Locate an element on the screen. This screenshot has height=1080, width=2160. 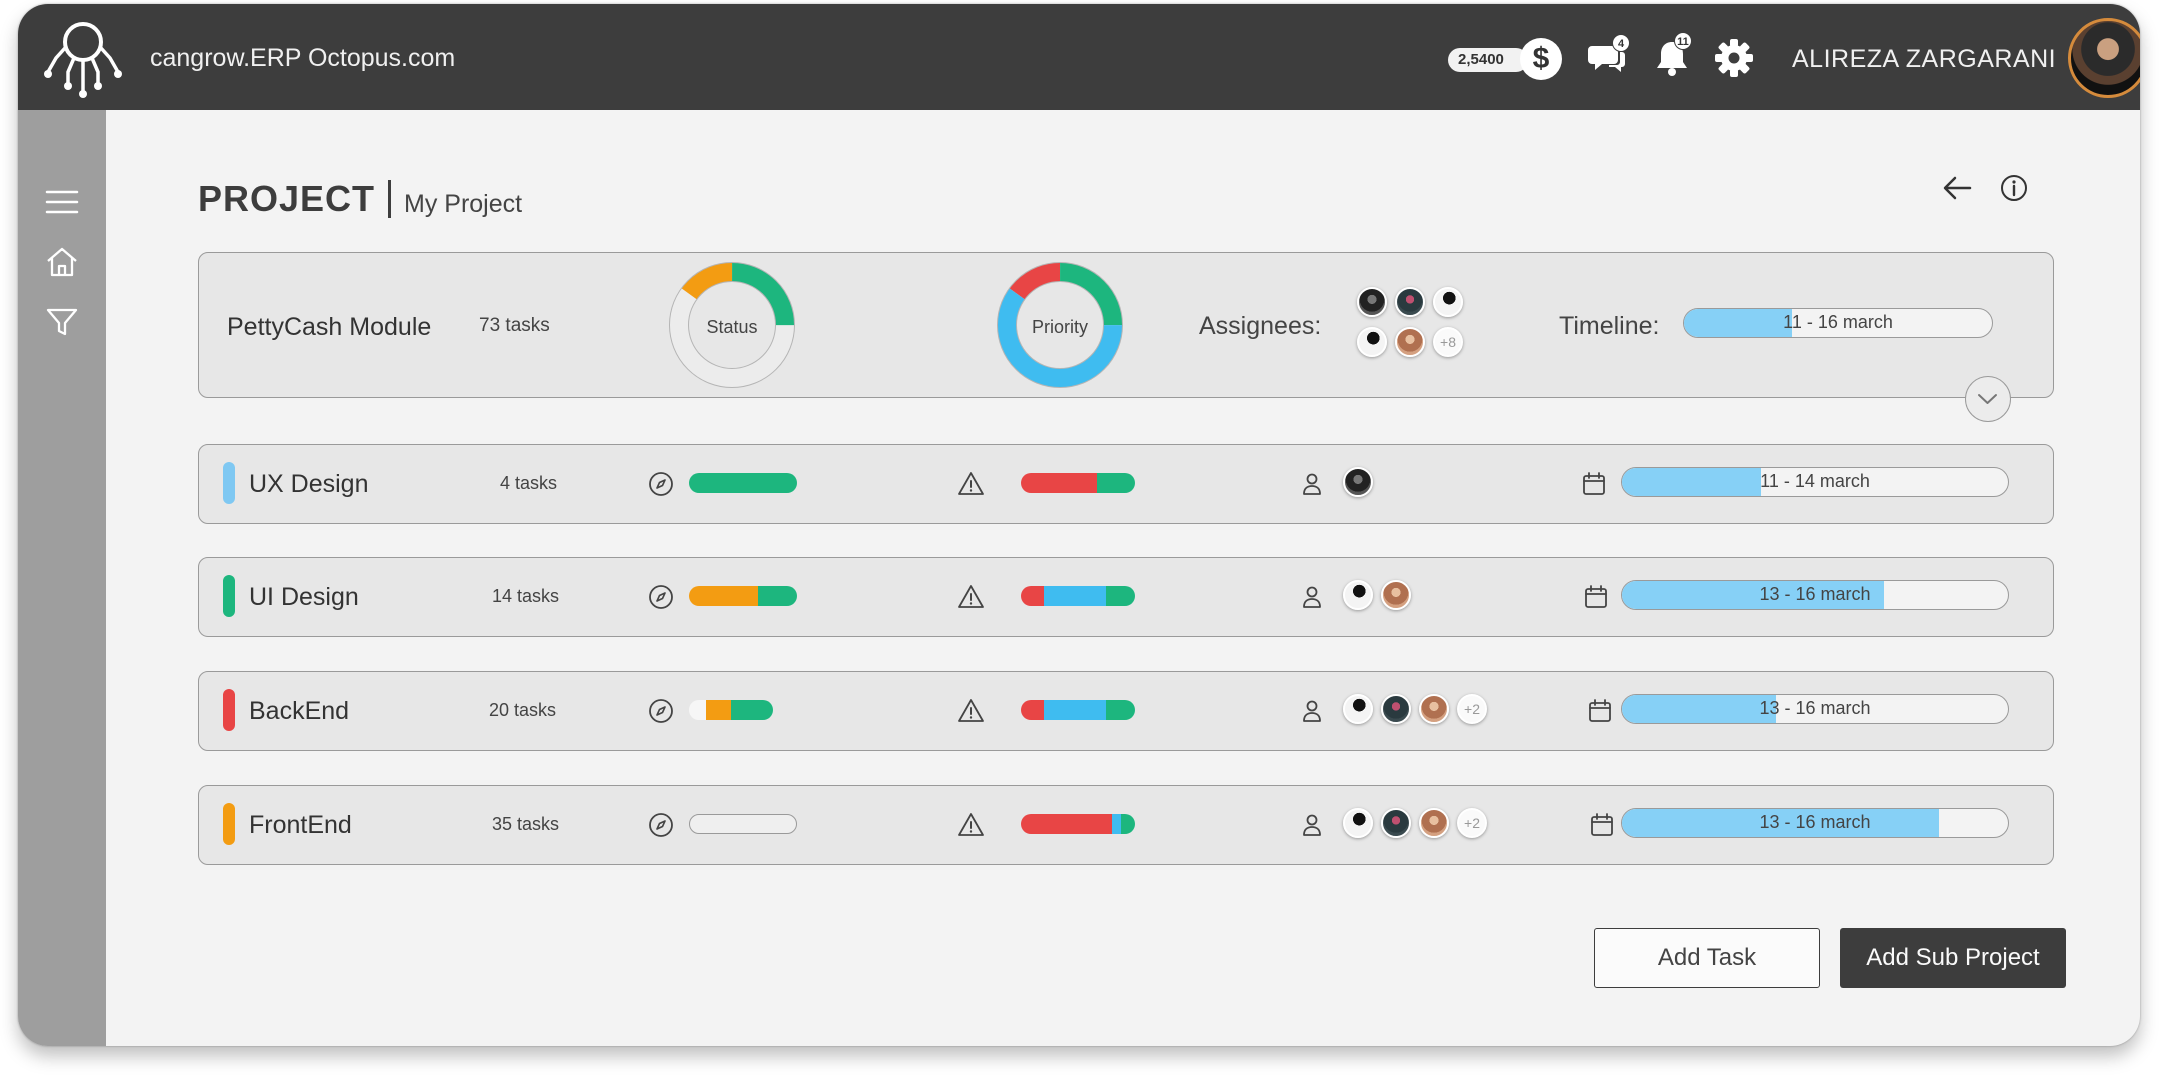
project-task-count: 73 tasks is located at coordinates (514, 325).